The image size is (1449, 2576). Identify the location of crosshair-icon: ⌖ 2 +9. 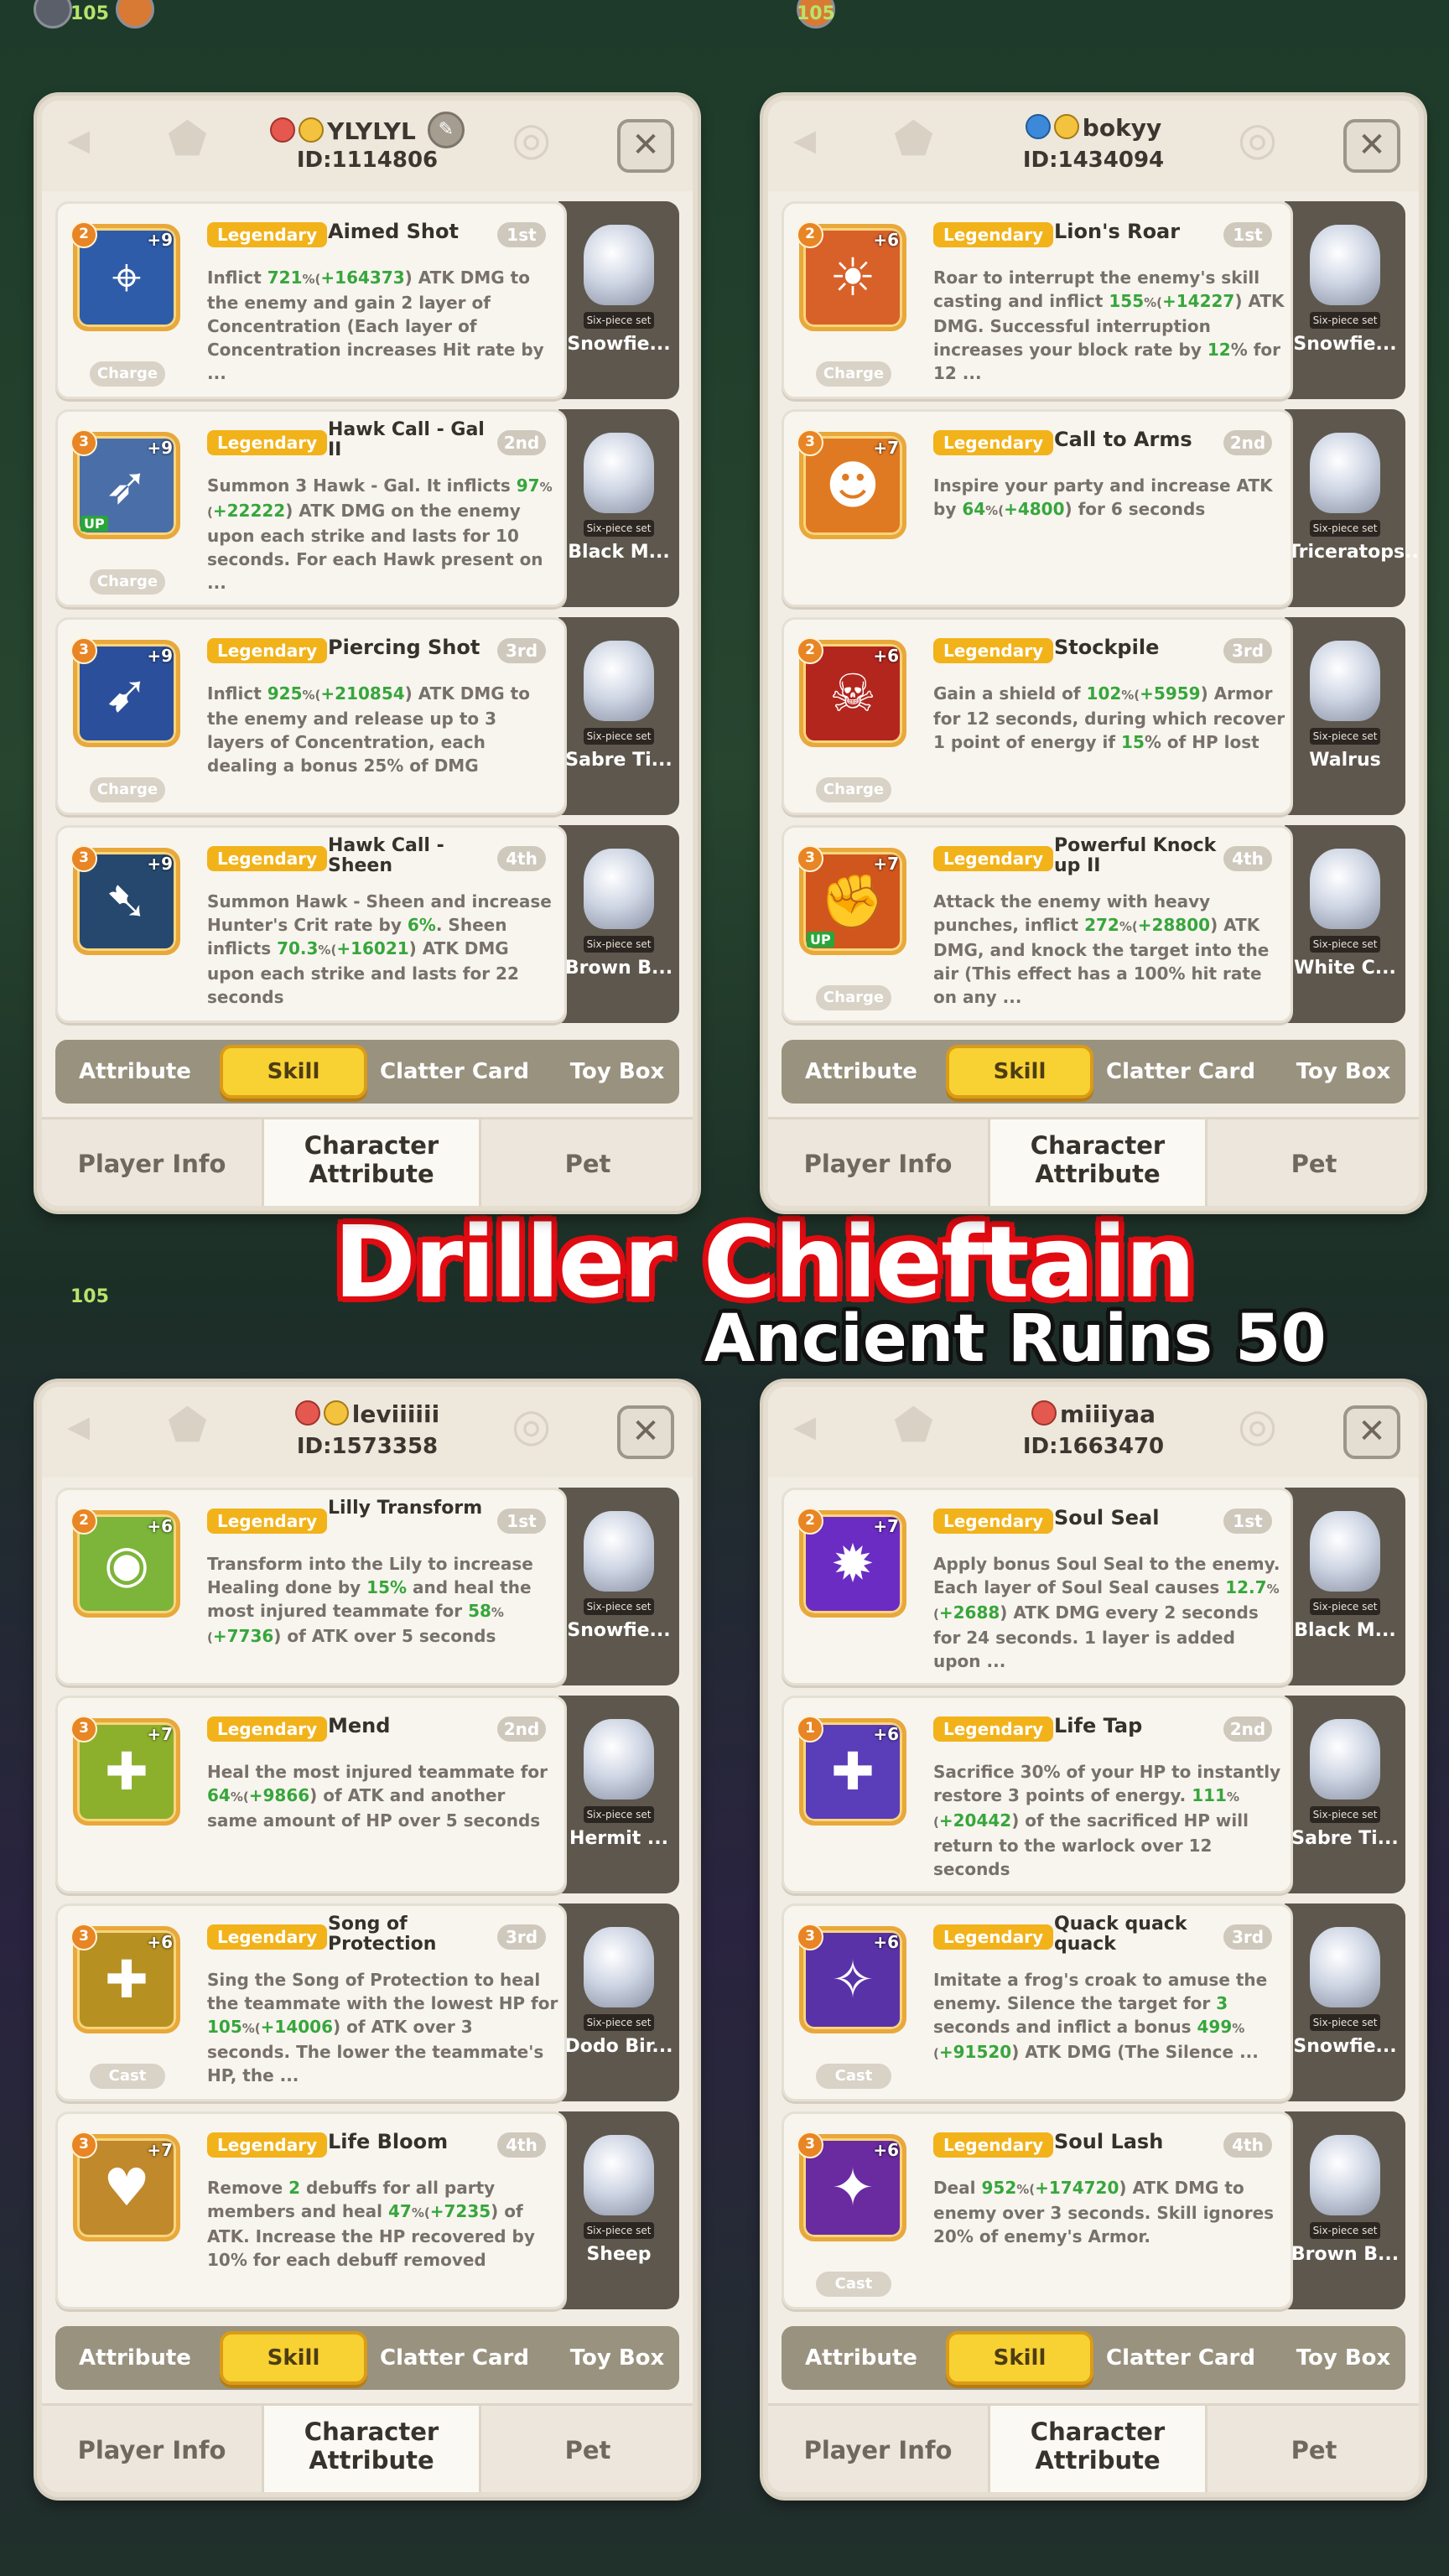
(125, 276).